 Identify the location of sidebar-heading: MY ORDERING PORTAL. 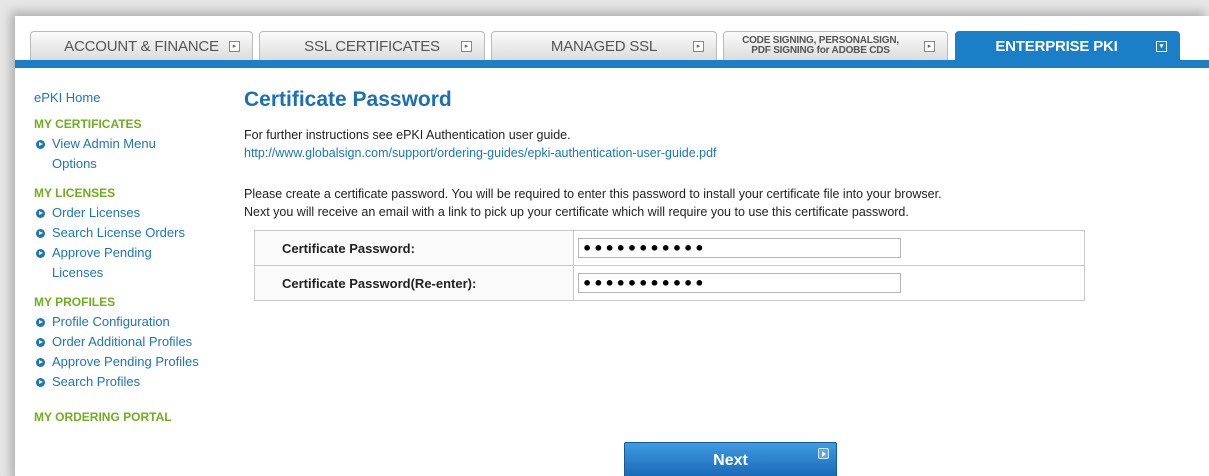
(103, 417).